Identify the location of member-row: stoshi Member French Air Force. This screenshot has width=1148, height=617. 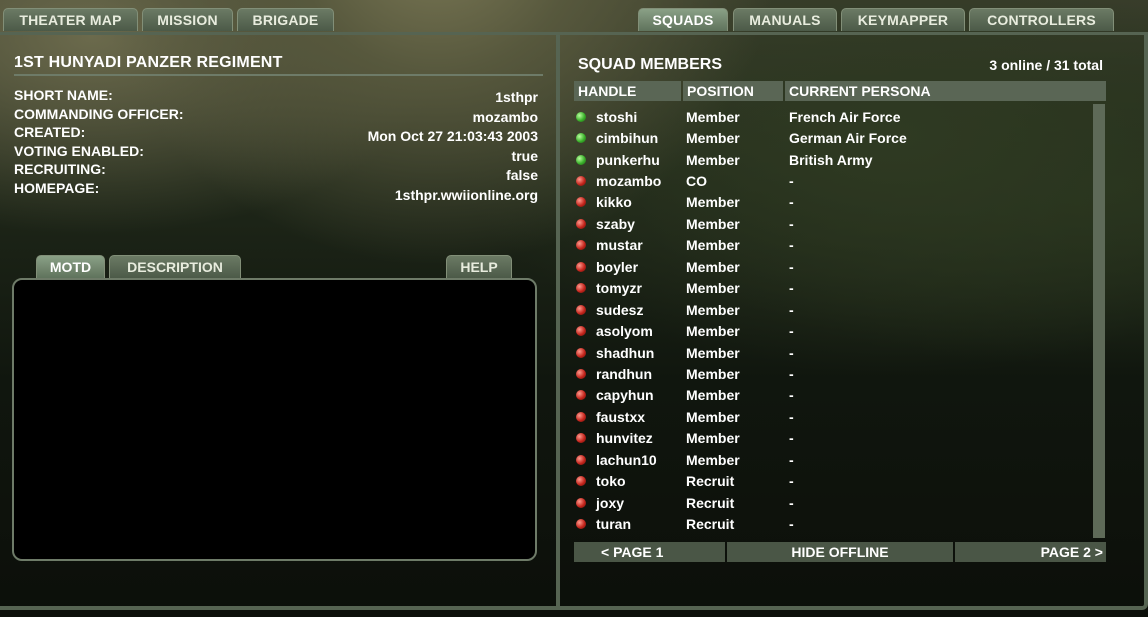
(833, 116).